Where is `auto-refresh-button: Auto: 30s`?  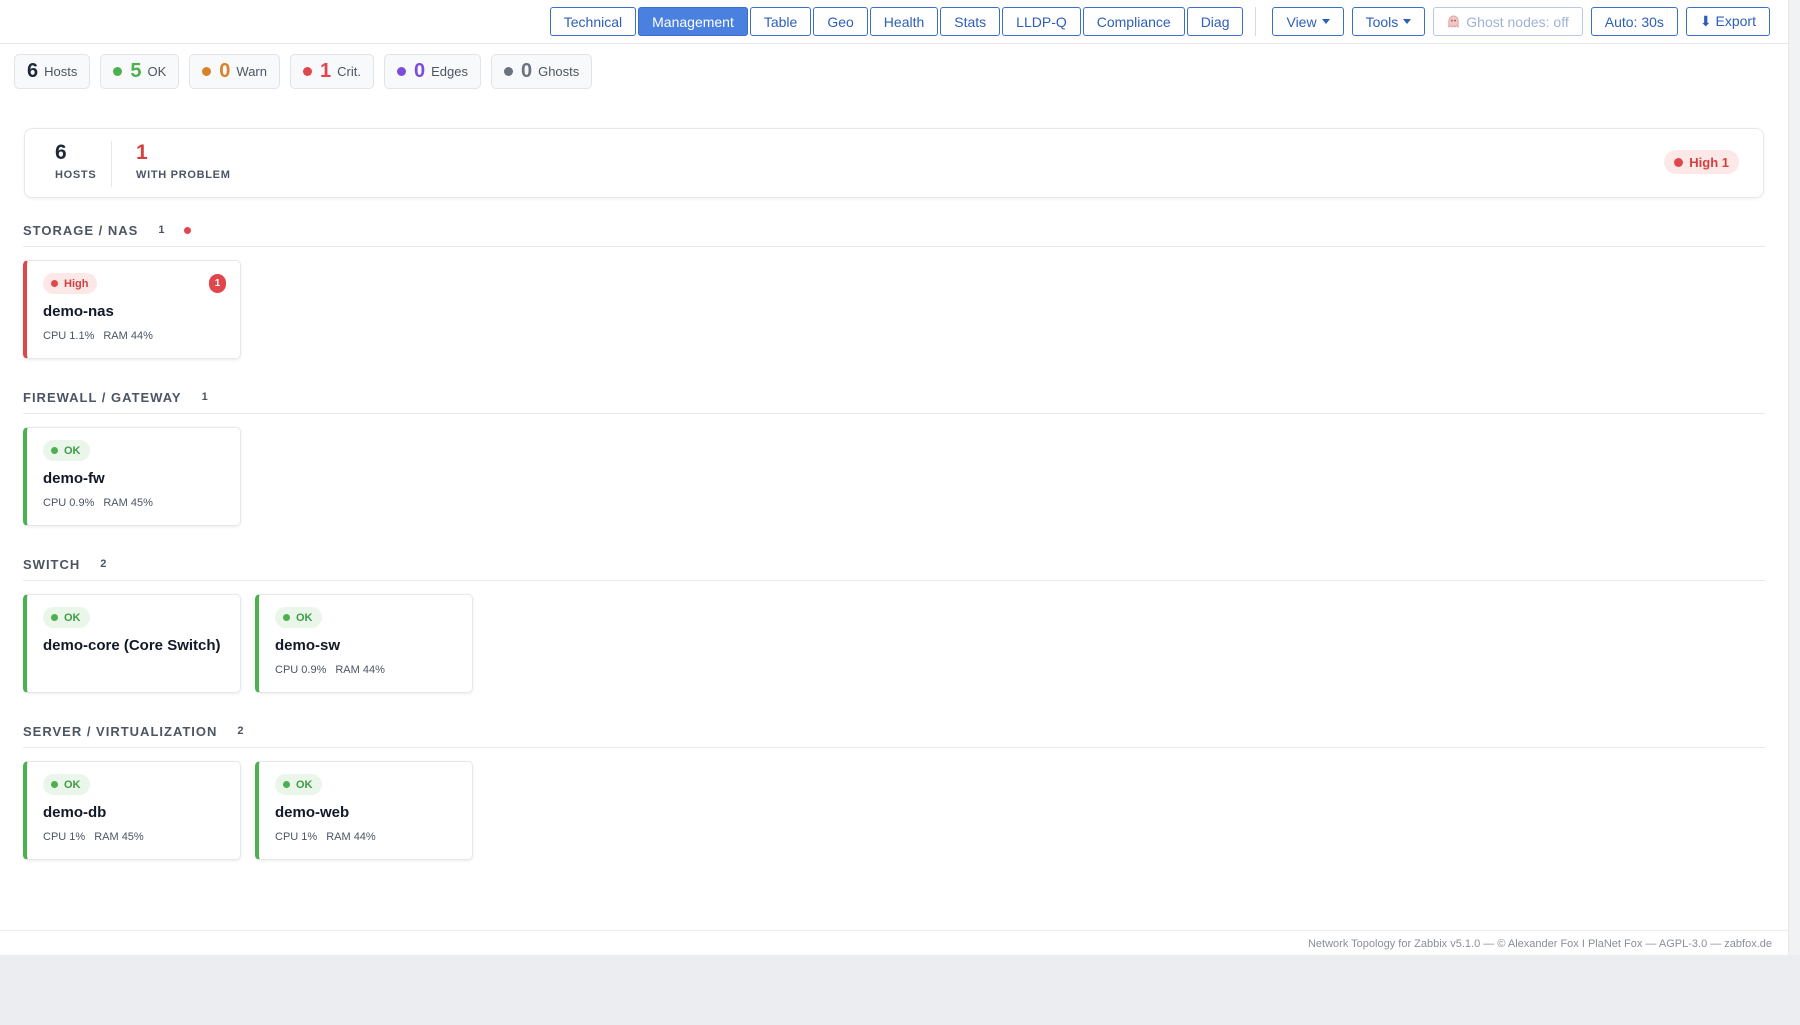
auto-refresh-button: Auto: 30s is located at coordinates (1634, 21).